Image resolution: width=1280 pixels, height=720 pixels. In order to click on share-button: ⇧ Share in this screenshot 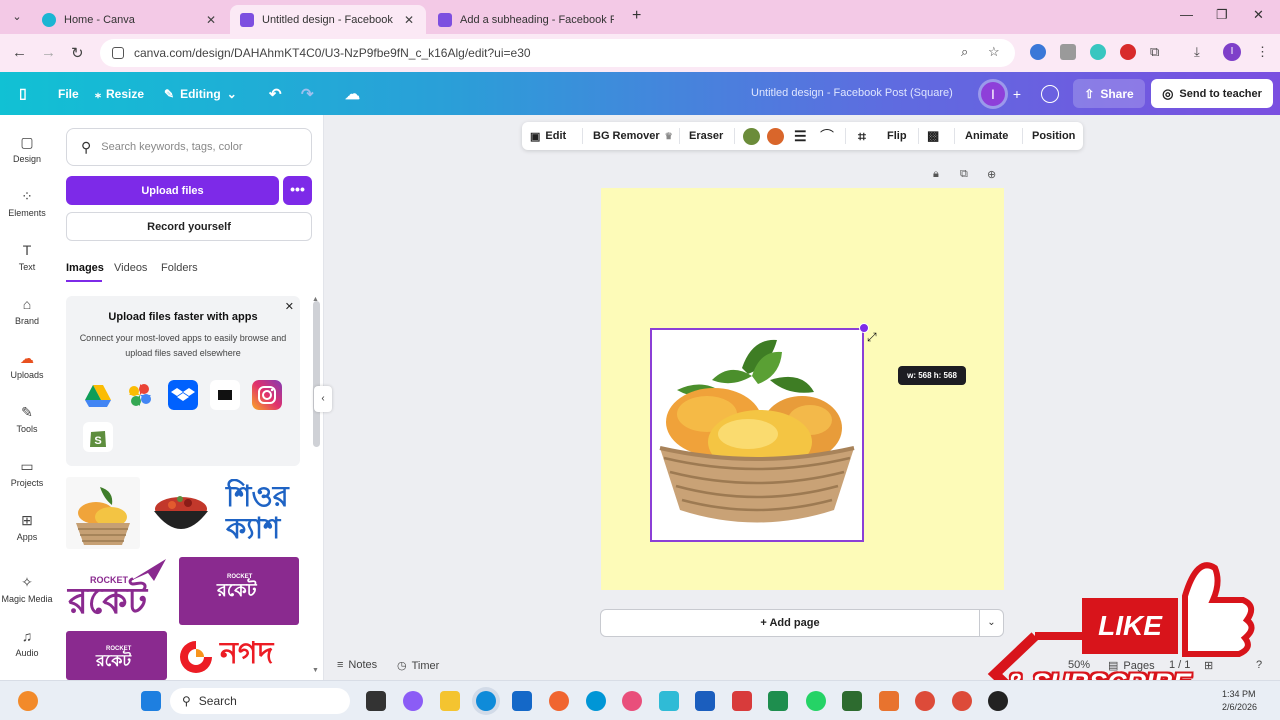, I will do `click(1109, 93)`.